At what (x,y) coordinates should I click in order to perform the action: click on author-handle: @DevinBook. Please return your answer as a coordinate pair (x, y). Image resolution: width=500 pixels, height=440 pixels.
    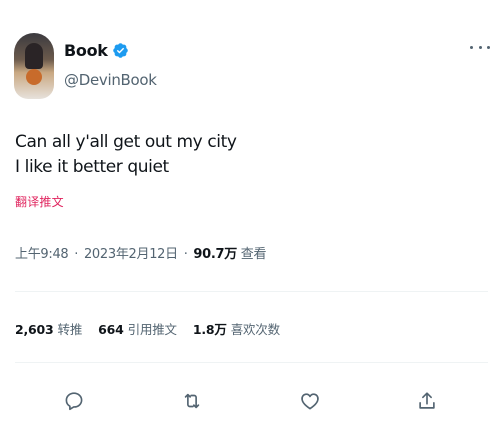
    Looking at the image, I should click on (110, 80).